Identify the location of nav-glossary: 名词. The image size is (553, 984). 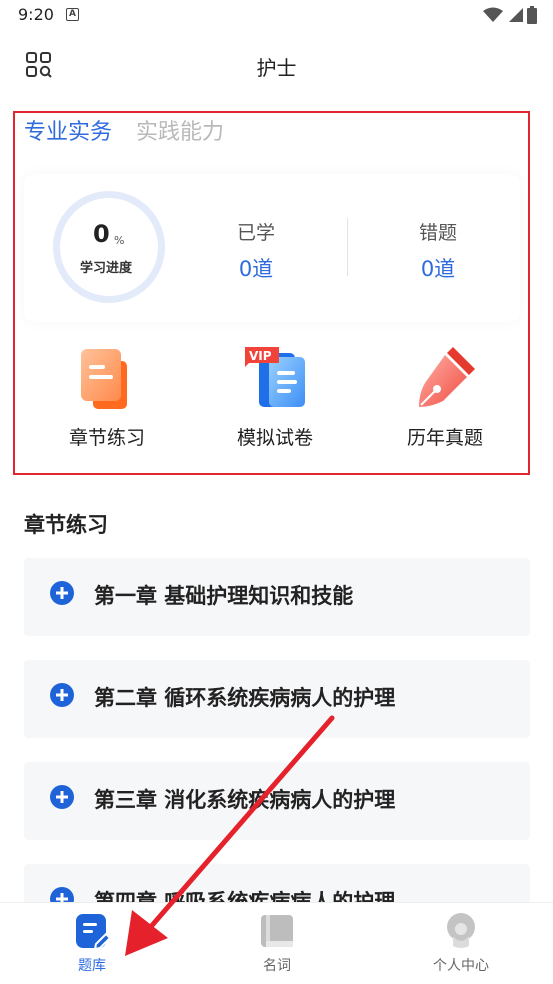
(277, 943).